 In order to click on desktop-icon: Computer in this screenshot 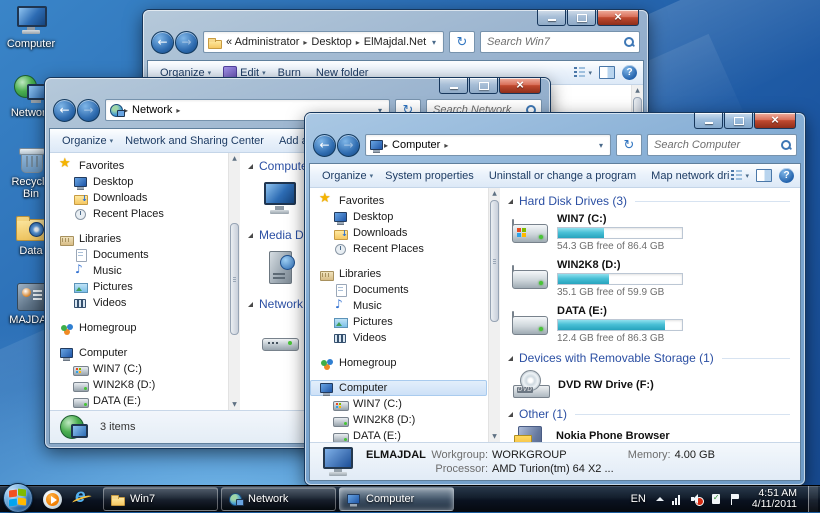, I will do `click(31, 28)`.